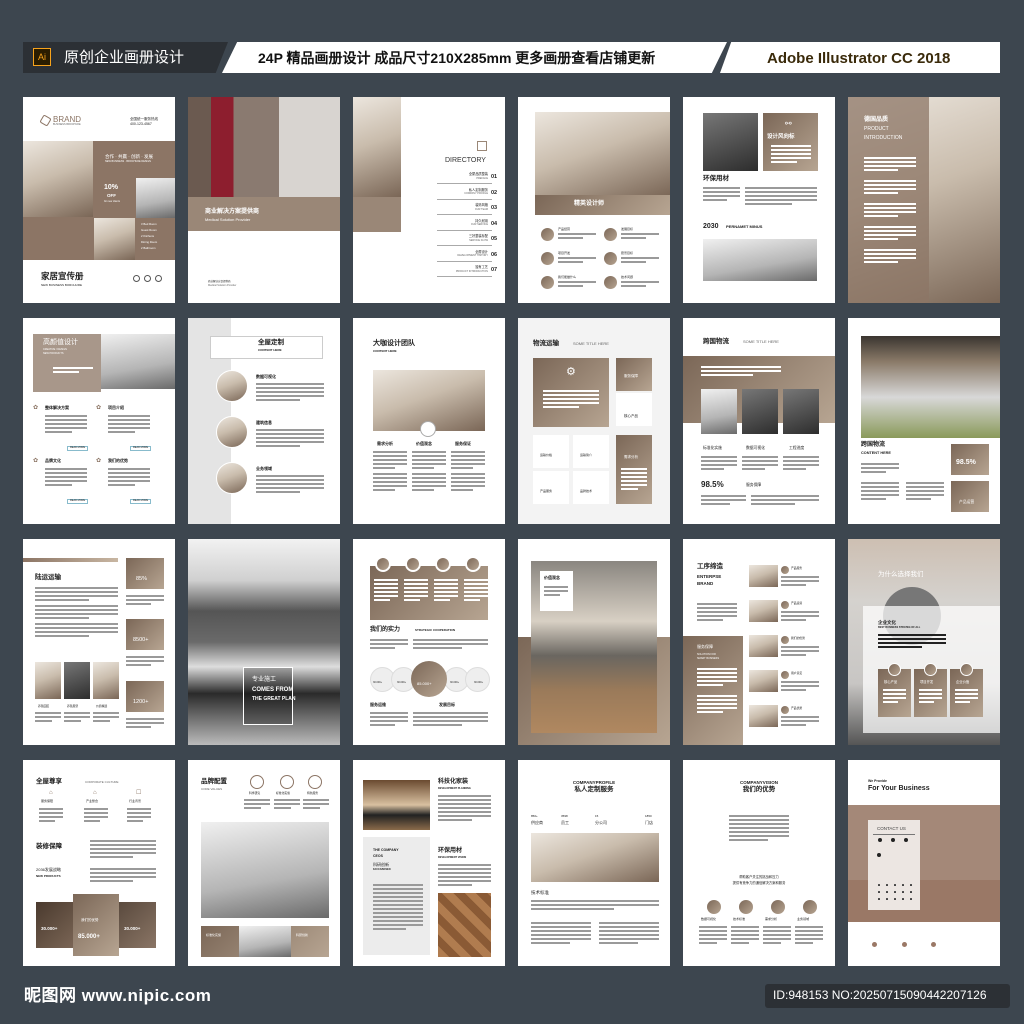 The height and width of the screenshot is (1024, 1024). I want to click on social-icon, so click(136, 278).